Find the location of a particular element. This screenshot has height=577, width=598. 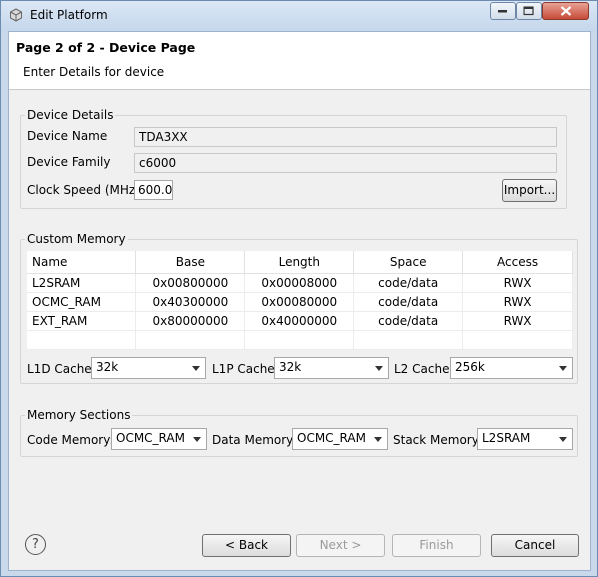

stack-memory-value: L2SRAM is located at coordinates (506, 438).